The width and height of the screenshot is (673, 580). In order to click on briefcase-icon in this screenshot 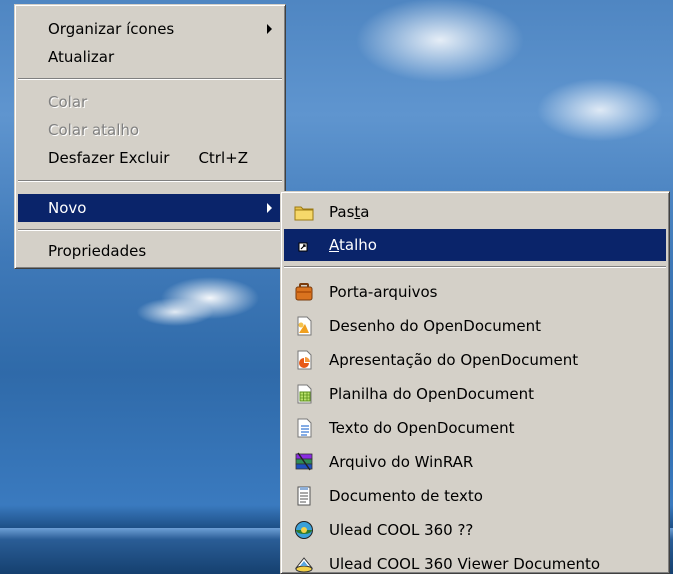, I will do `click(304, 292)`.